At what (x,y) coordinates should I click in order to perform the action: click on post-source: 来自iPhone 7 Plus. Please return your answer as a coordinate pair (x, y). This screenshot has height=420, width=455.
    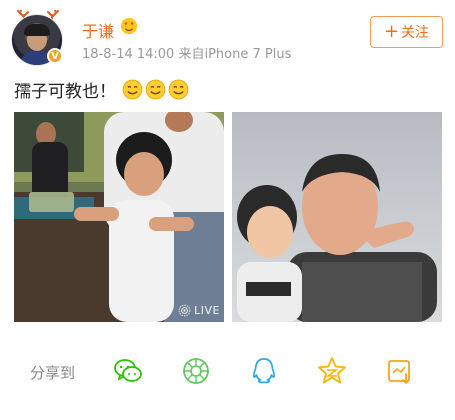
    Looking at the image, I should click on (235, 54).